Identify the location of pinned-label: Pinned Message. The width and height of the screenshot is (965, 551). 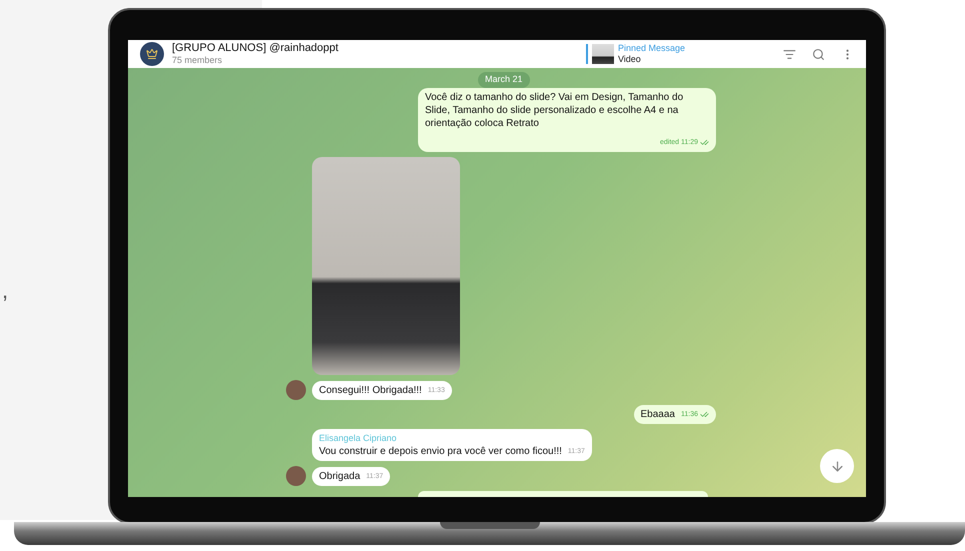
(651, 48).